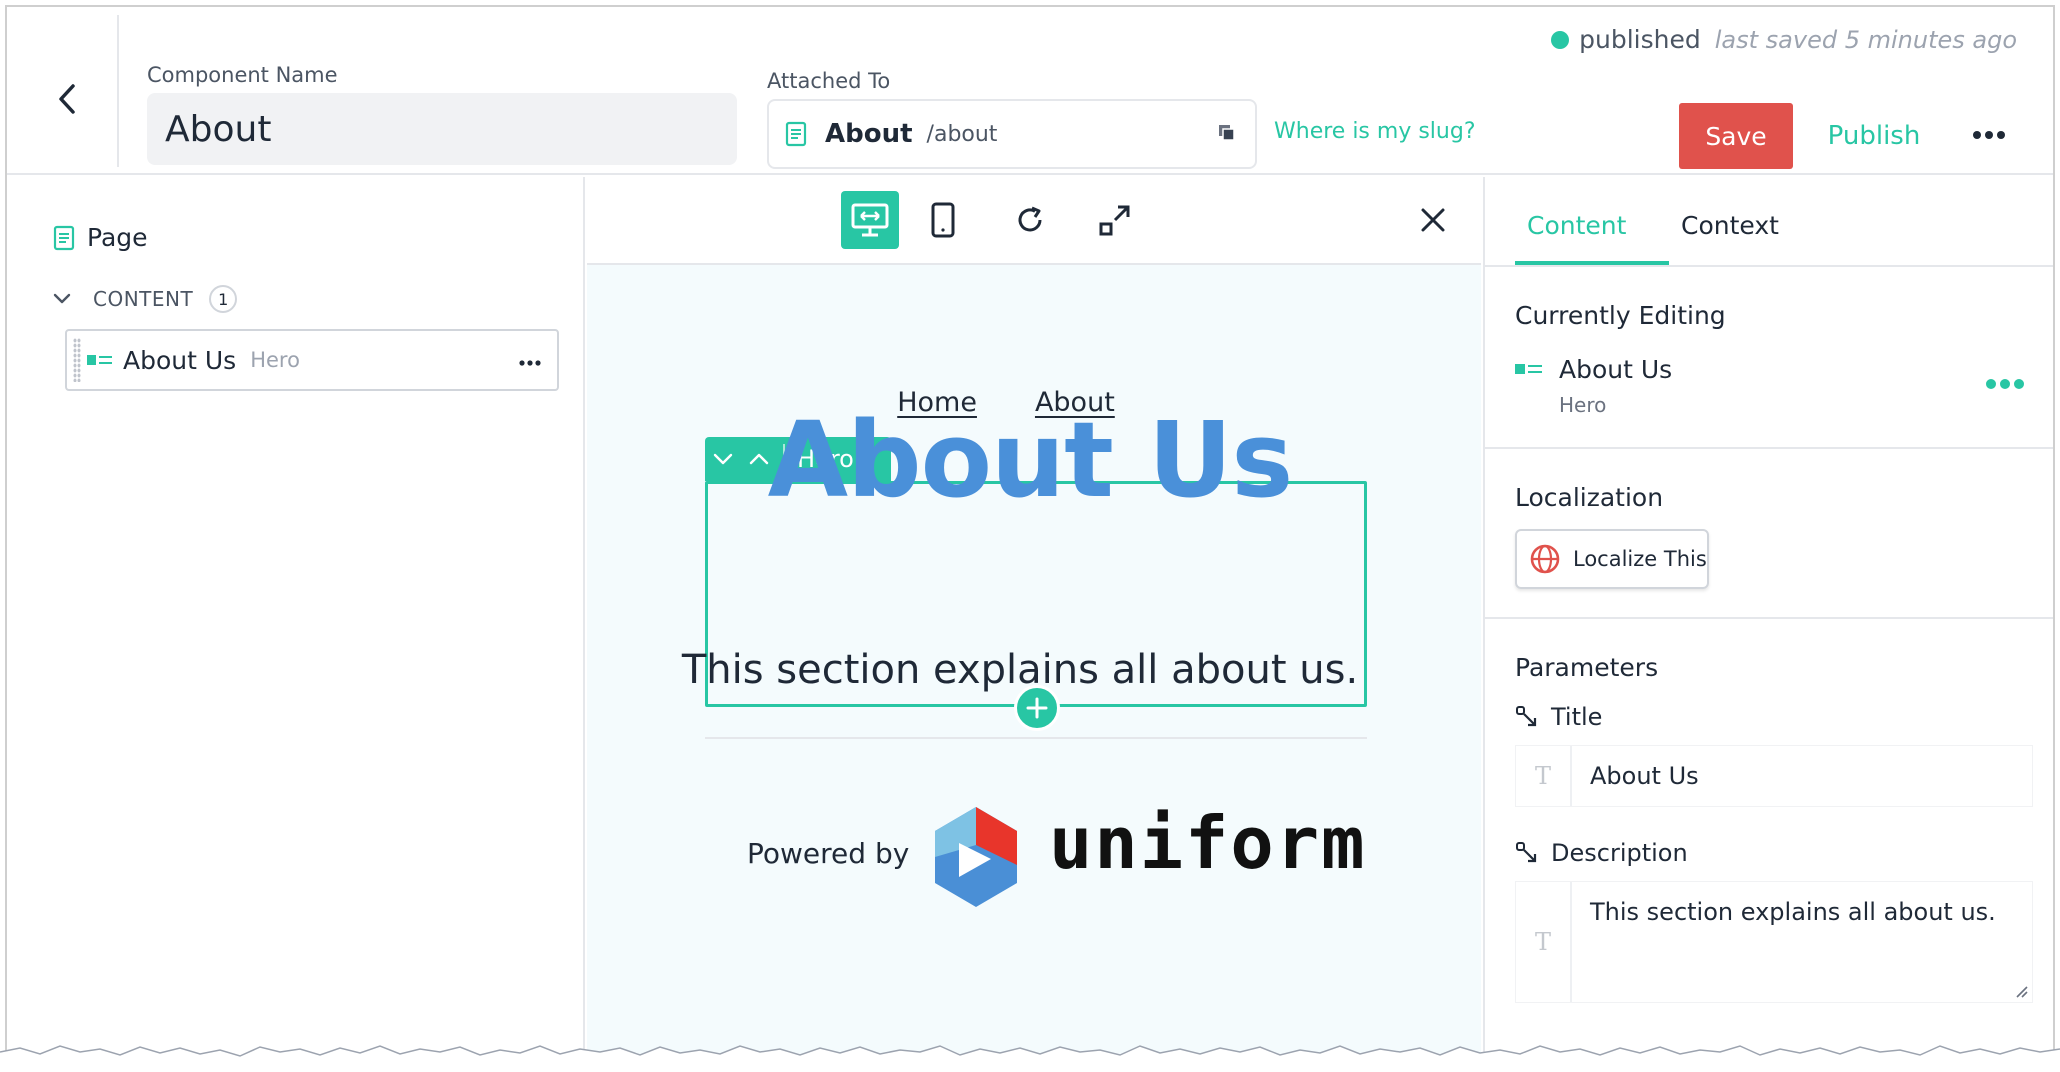  I want to click on slot-label: CONTENT, so click(143, 299).